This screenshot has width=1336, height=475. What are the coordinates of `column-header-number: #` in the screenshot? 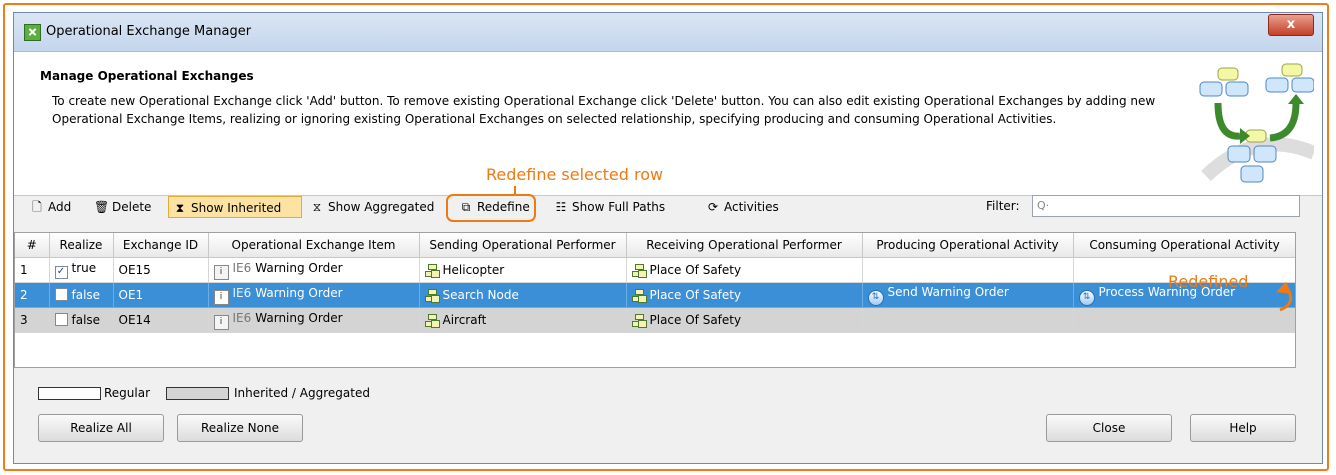 It's located at (32, 245).